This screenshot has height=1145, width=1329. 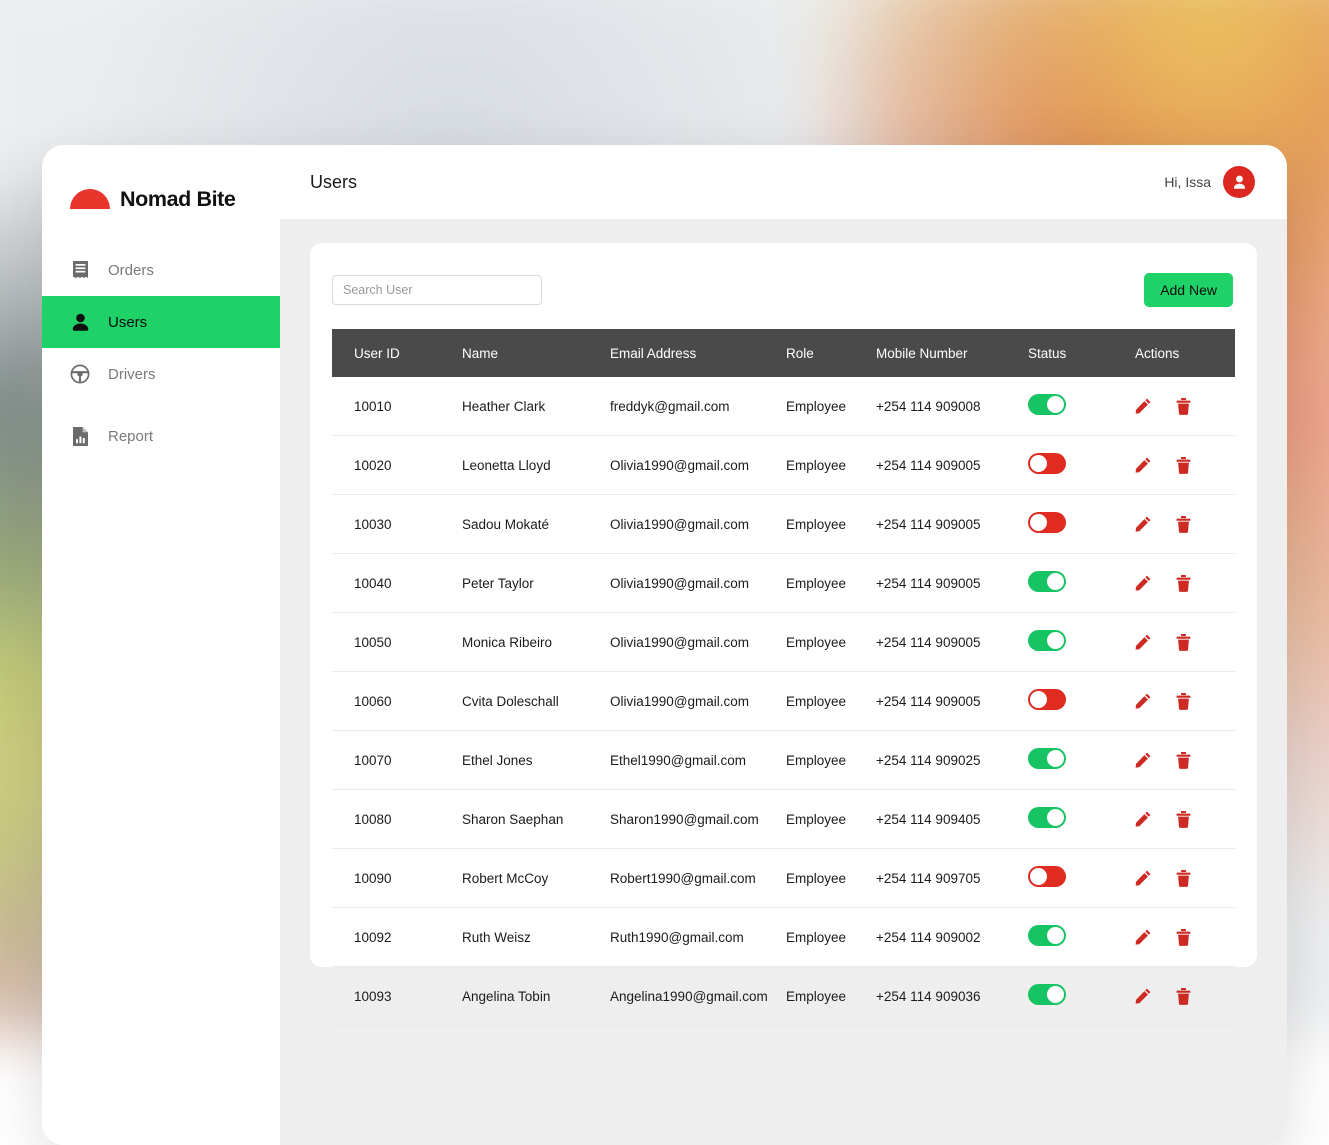 What do you see at coordinates (952, 406) in the screenshot?
I see `cell-mobile: +254 114 909008` at bounding box center [952, 406].